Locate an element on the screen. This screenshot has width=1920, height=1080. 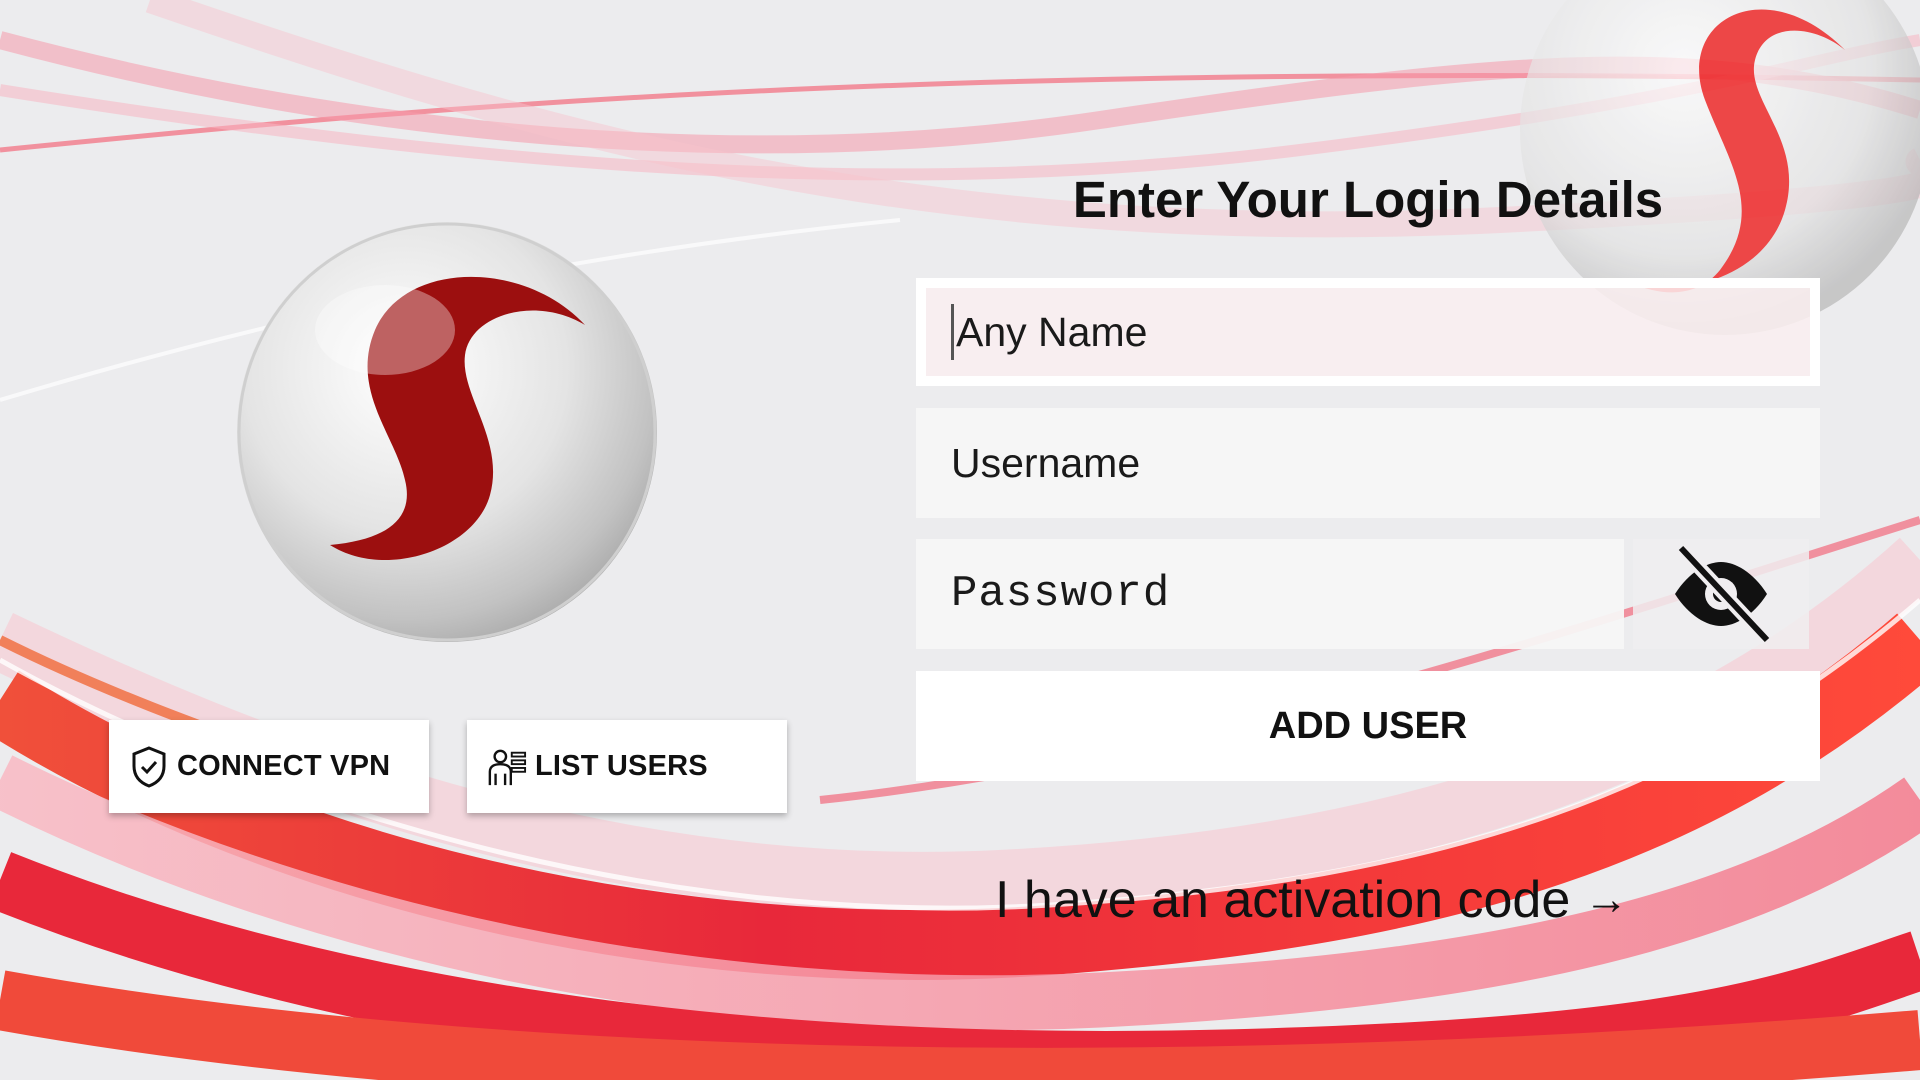
activation-code-label: I have an activation code is located at coordinates (1283, 900).